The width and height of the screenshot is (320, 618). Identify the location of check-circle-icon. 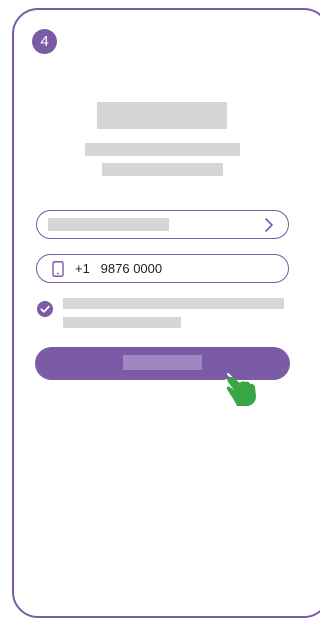
(45, 309).